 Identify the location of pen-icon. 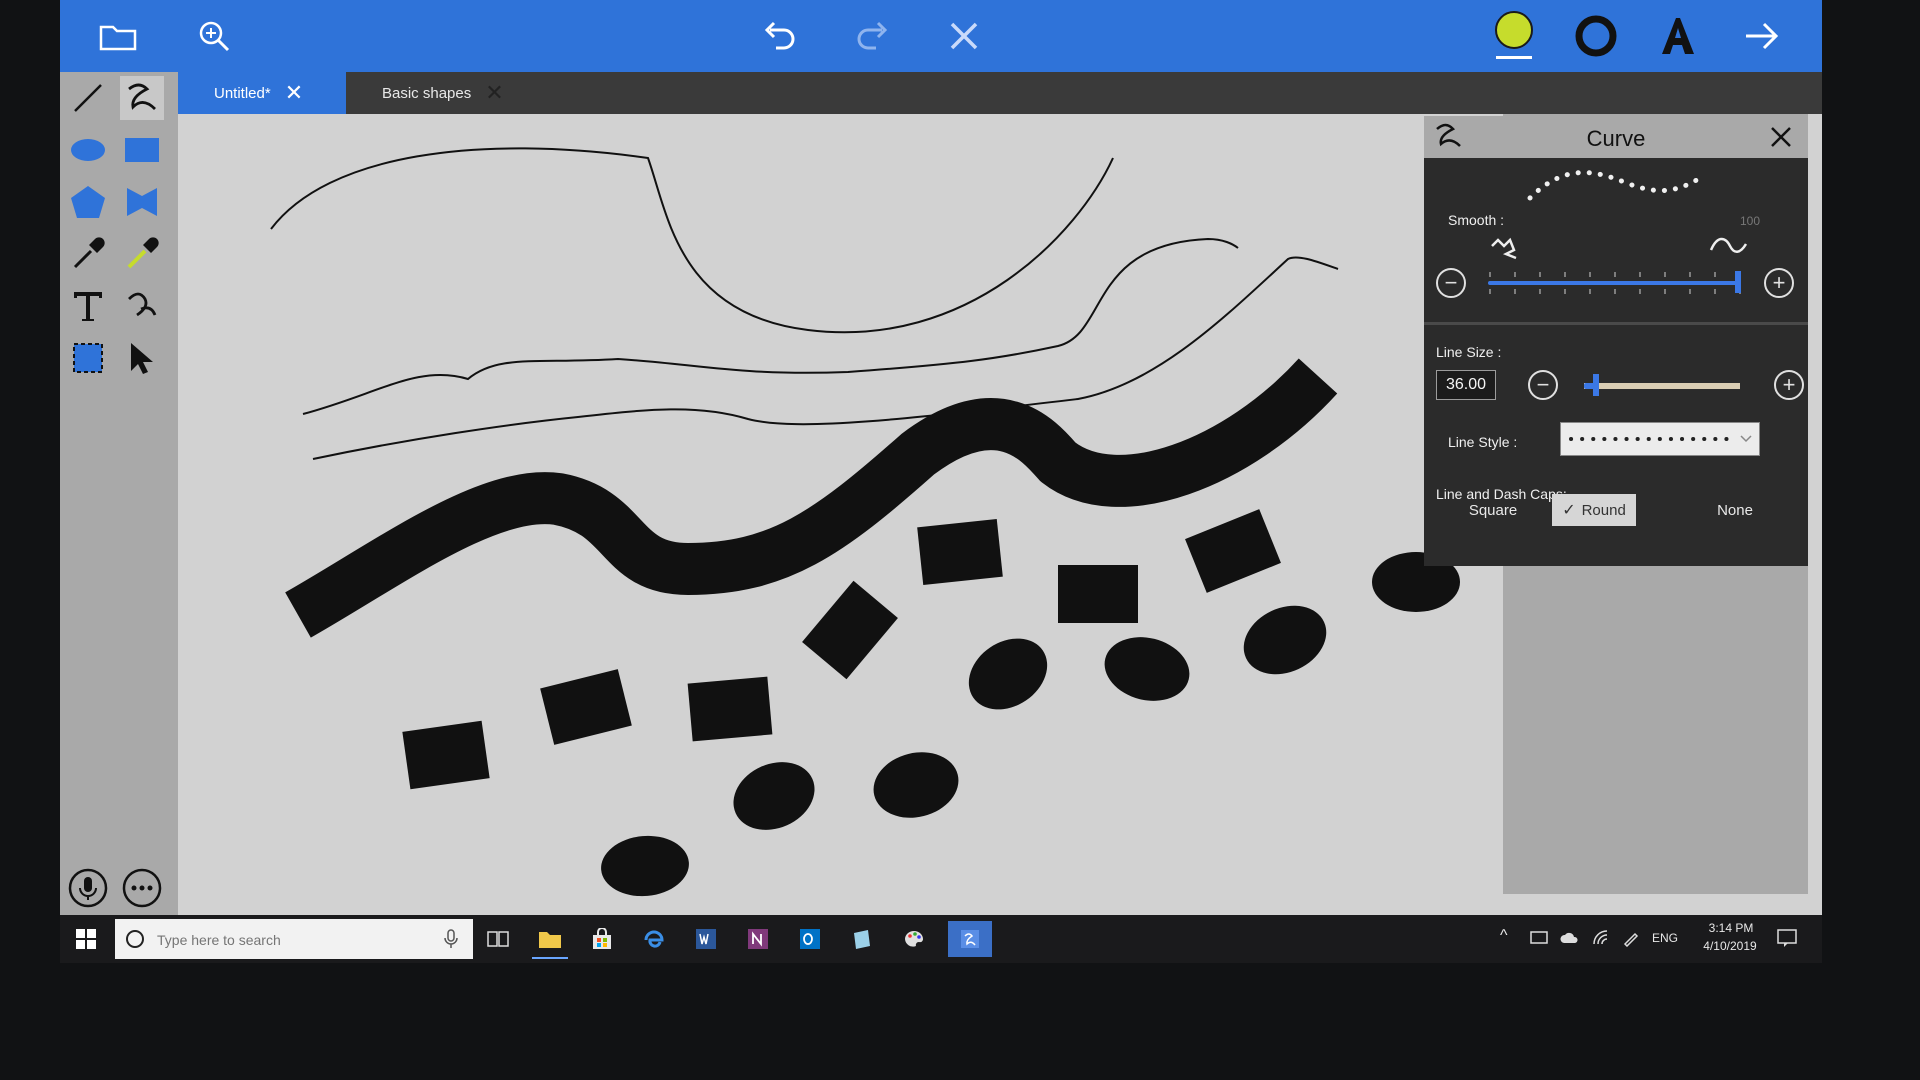
(1631, 938).